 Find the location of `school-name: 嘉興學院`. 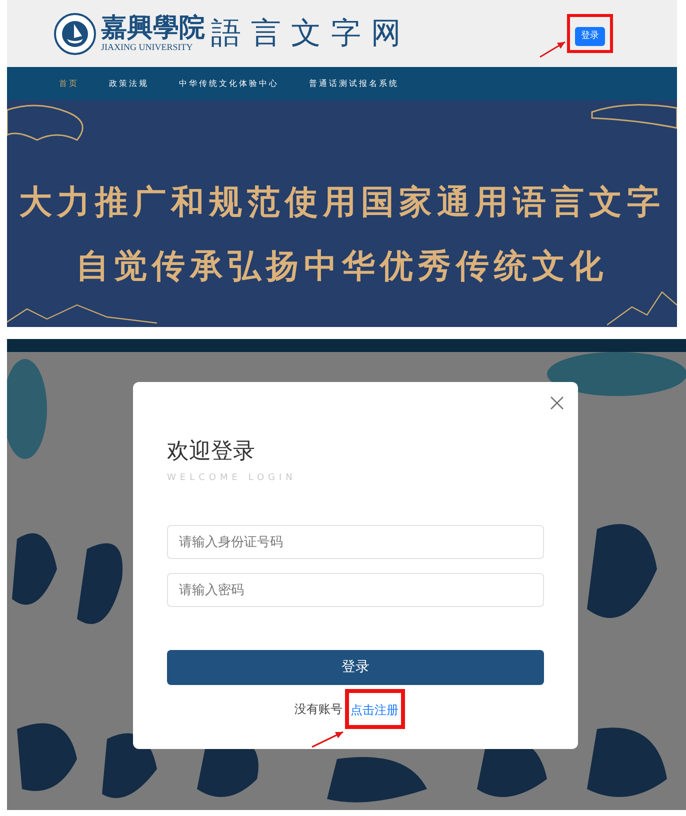

school-name: 嘉興學院 is located at coordinates (153, 28).